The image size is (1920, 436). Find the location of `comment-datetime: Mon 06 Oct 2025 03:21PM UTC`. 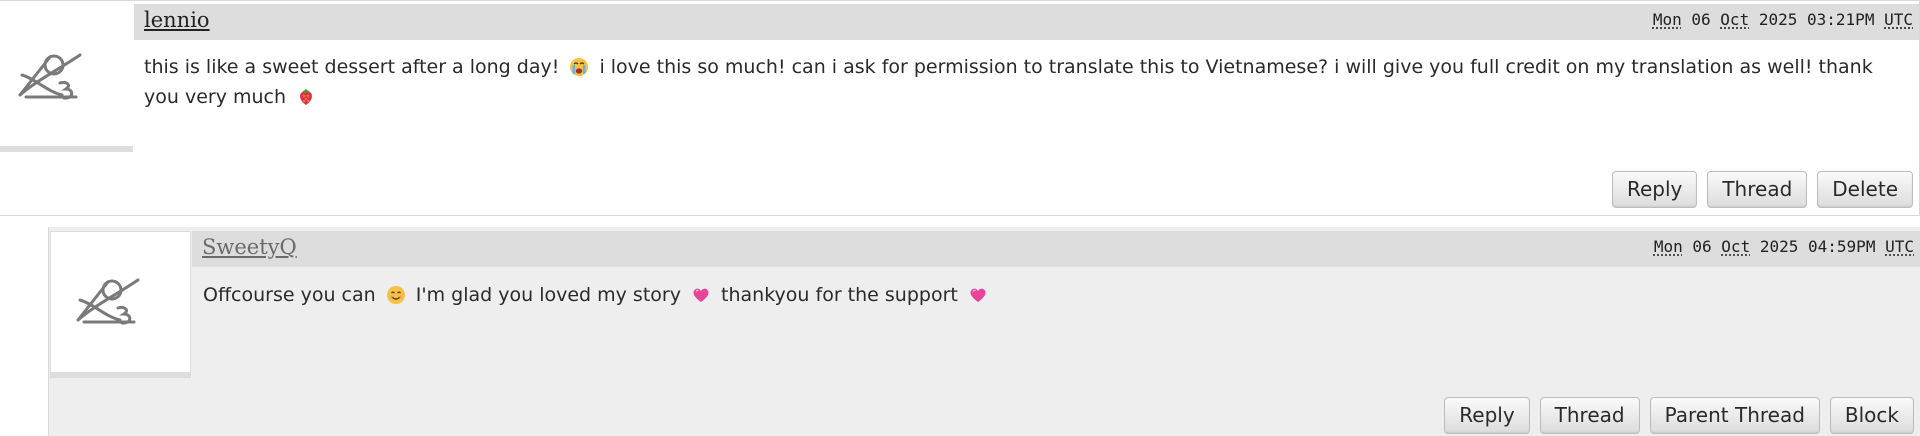

comment-datetime: Mon 06 Oct 2025 03:21PM UTC is located at coordinates (1783, 19).